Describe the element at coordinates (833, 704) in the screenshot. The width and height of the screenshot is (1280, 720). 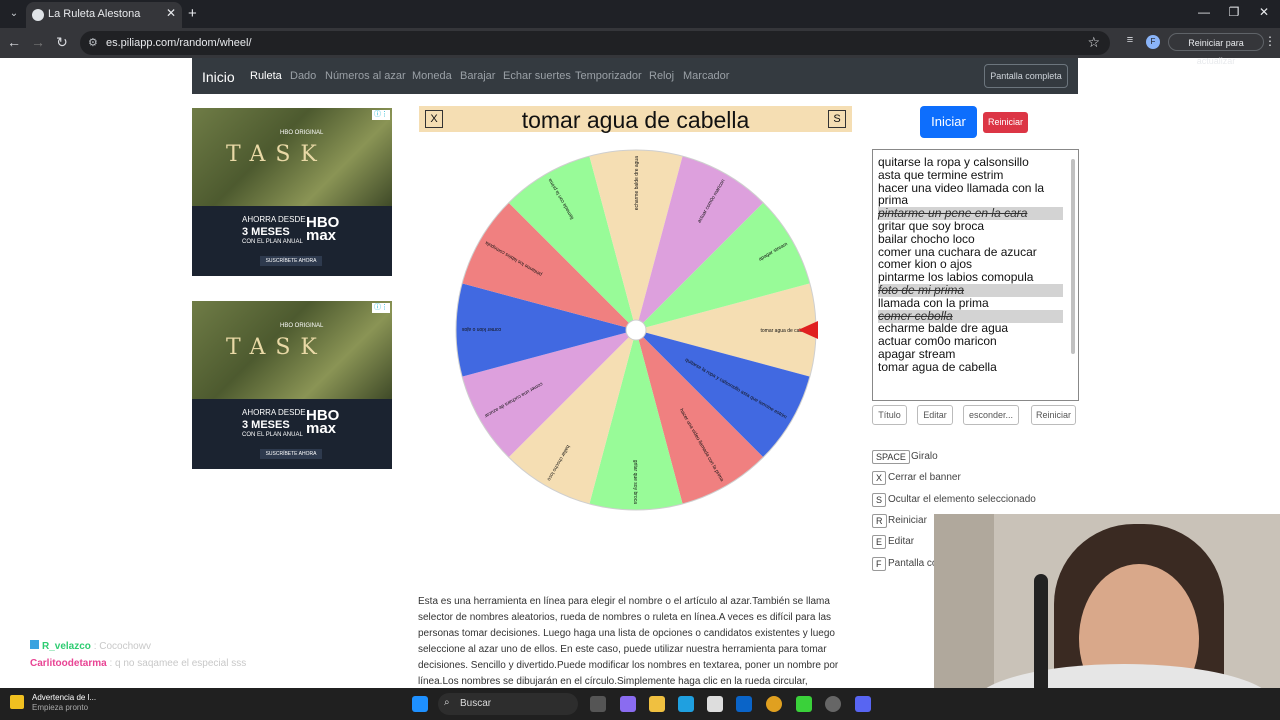
I see `obs-icon` at that location.